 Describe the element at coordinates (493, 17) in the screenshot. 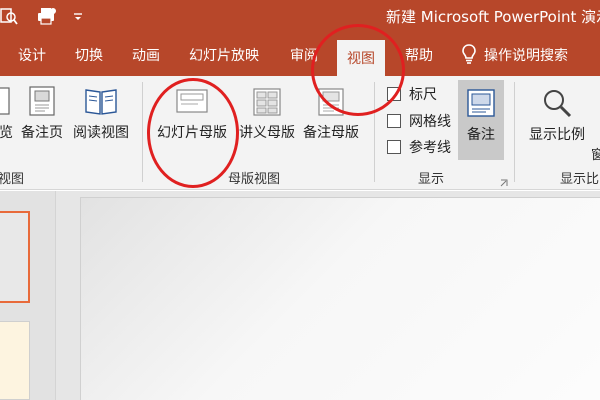

I see `window-title: 新建 Microsoft PowerPoint 演示` at that location.